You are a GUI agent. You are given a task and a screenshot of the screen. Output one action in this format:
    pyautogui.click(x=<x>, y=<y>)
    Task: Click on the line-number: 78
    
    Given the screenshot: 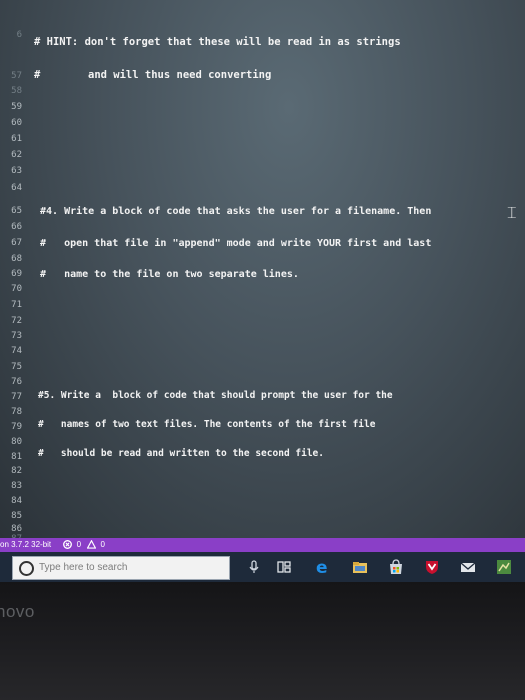 What is the action you would take?
    pyautogui.click(x=16, y=412)
    